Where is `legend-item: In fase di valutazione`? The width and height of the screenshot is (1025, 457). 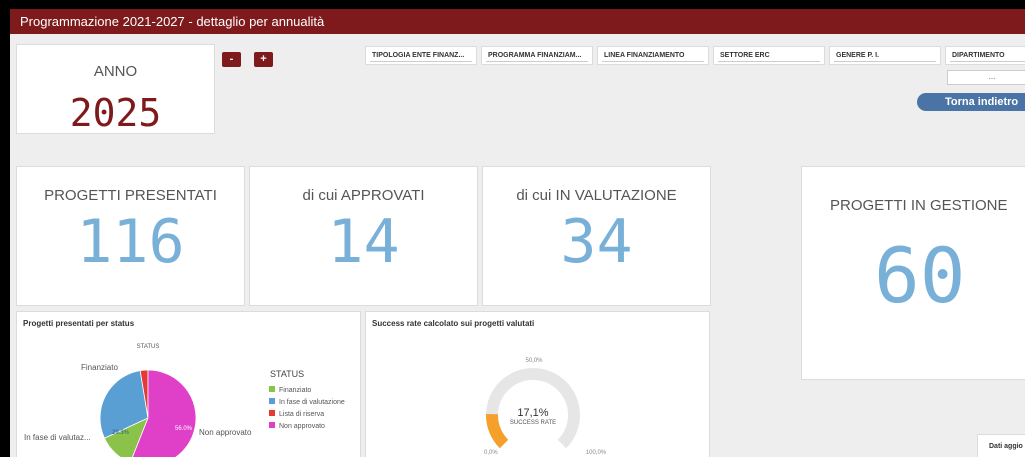
legend-item: In fase di valutazione is located at coordinates (307, 402).